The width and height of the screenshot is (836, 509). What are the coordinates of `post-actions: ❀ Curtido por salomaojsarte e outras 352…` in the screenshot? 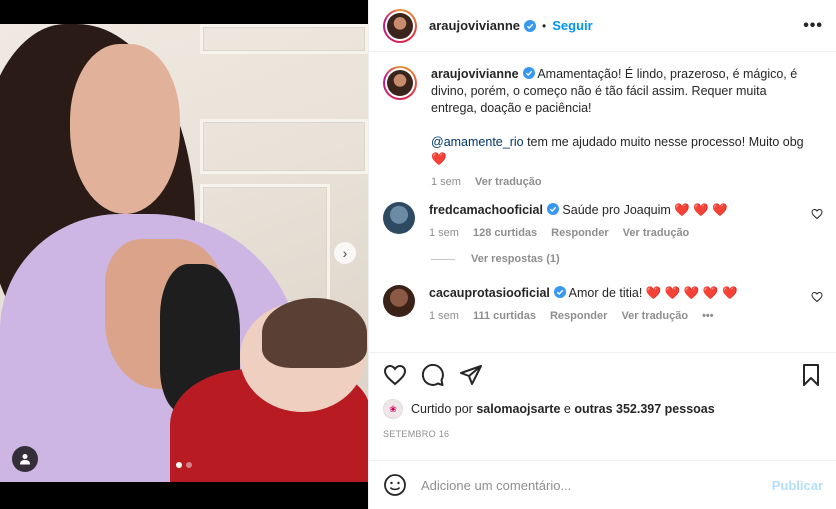 It's located at (602, 395).